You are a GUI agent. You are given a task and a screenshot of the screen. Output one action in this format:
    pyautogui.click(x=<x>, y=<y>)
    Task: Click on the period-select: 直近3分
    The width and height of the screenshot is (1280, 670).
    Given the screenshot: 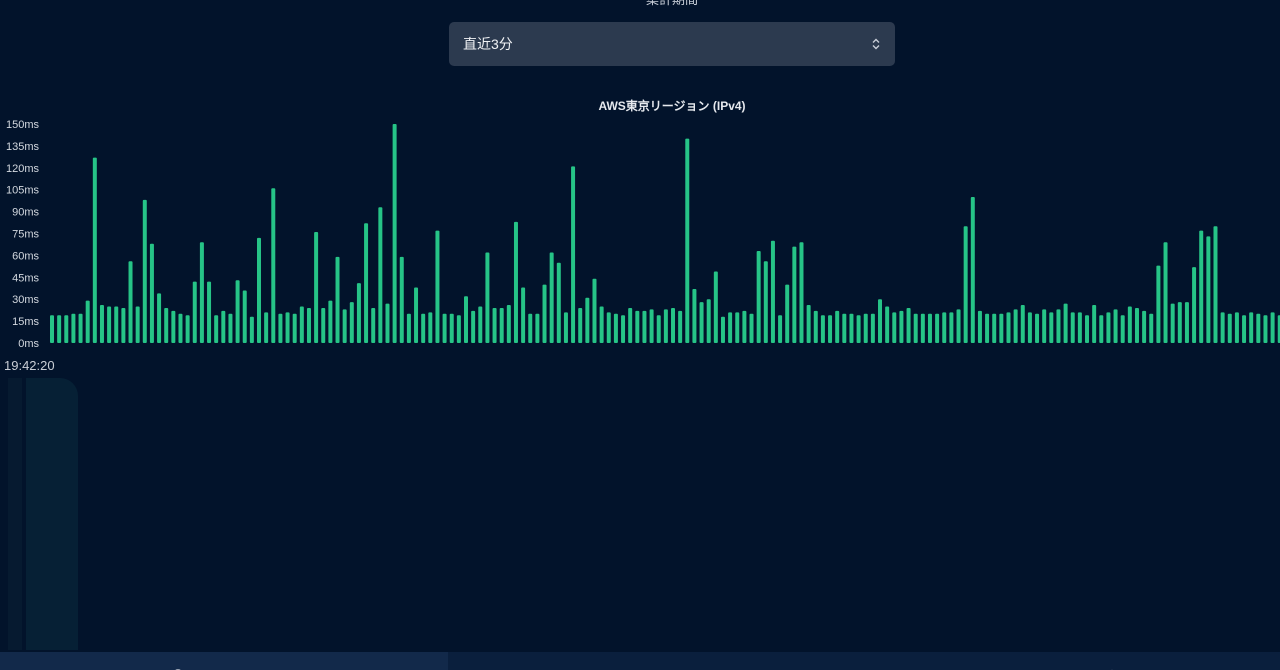 What is the action you would take?
    pyautogui.click(x=672, y=44)
    